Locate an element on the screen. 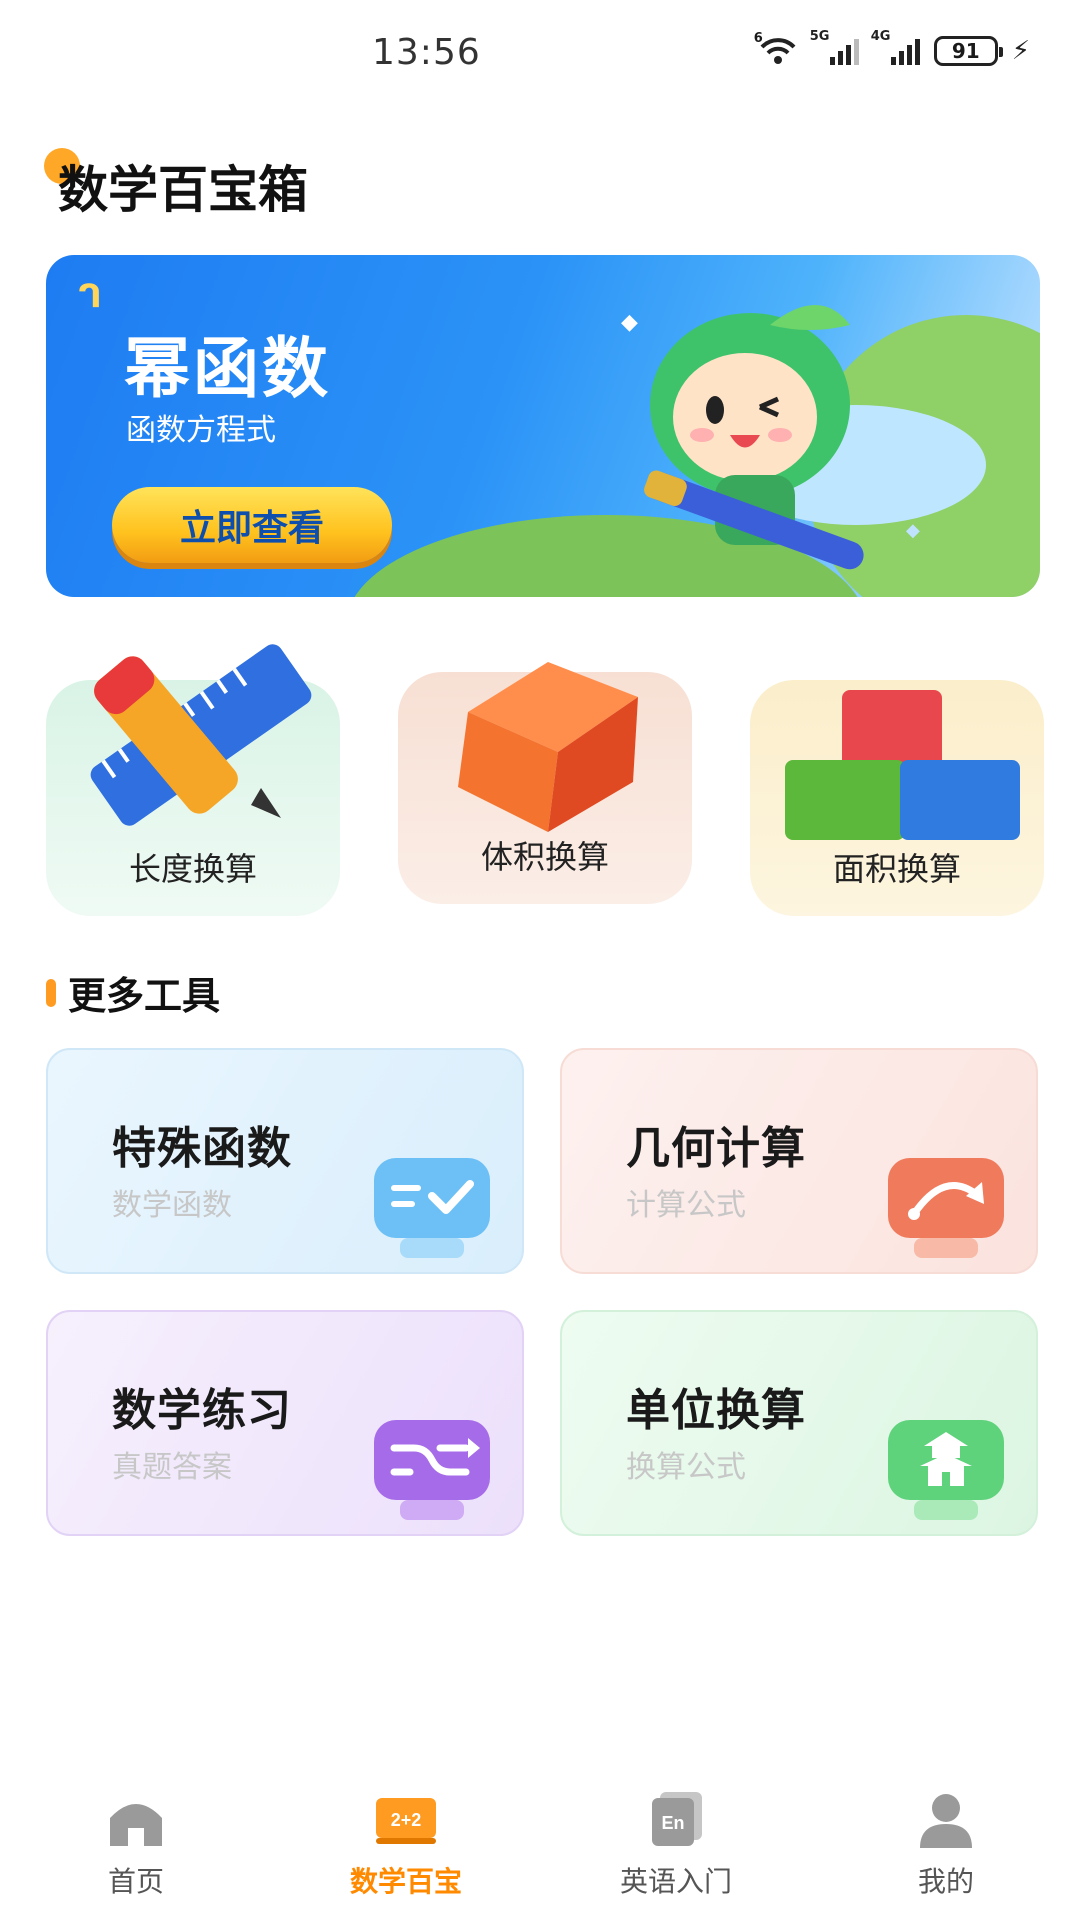 This screenshot has height=1920, width=1080. tool-math-practice: 数学练习 真题答案 is located at coordinates (285, 1423).